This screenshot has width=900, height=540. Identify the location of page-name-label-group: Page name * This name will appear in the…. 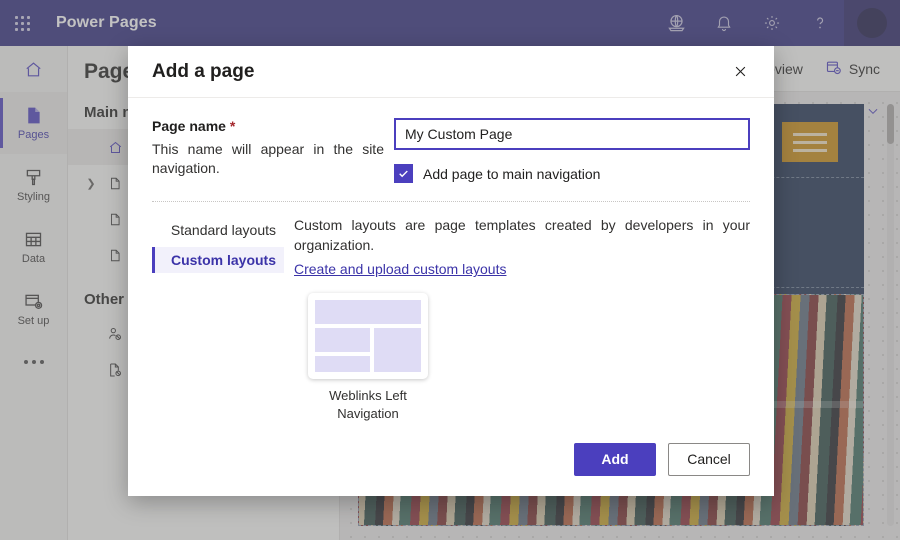
(268, 150).